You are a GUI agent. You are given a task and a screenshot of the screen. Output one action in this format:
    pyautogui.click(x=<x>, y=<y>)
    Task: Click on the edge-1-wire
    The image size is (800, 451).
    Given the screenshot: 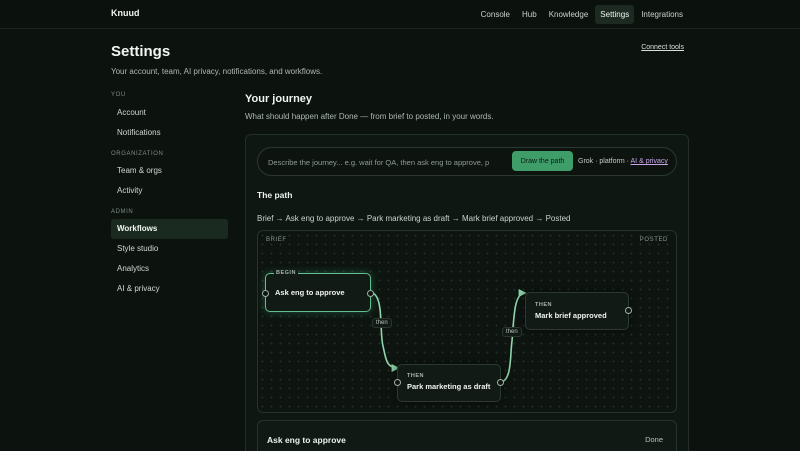 What is the action you would take?
    pyautogui.click(x=384, y=331)
    